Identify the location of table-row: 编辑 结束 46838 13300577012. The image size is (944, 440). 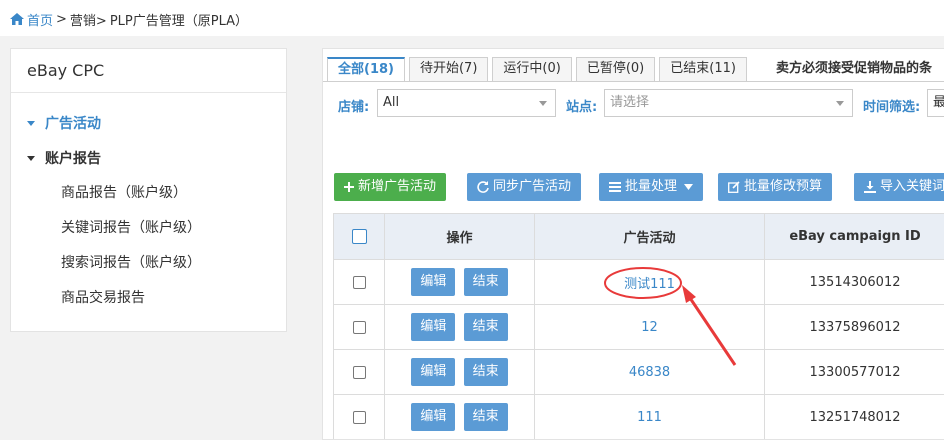
(638, 372).